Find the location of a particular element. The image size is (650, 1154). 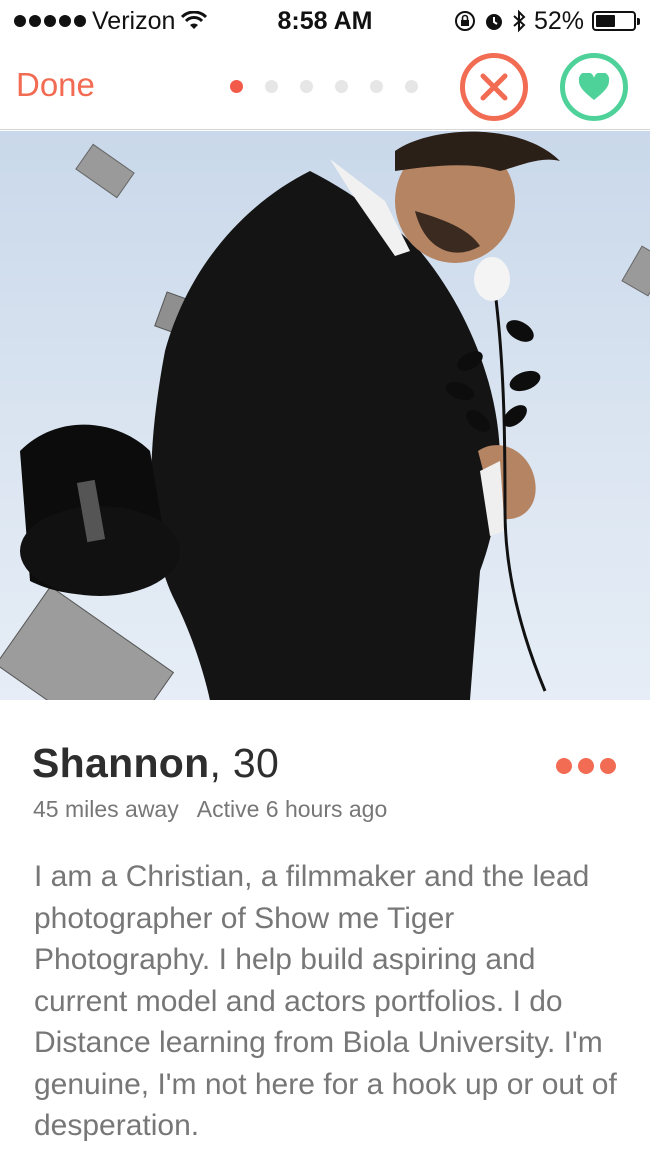

battery-icon is located at coordinates (616, 21).